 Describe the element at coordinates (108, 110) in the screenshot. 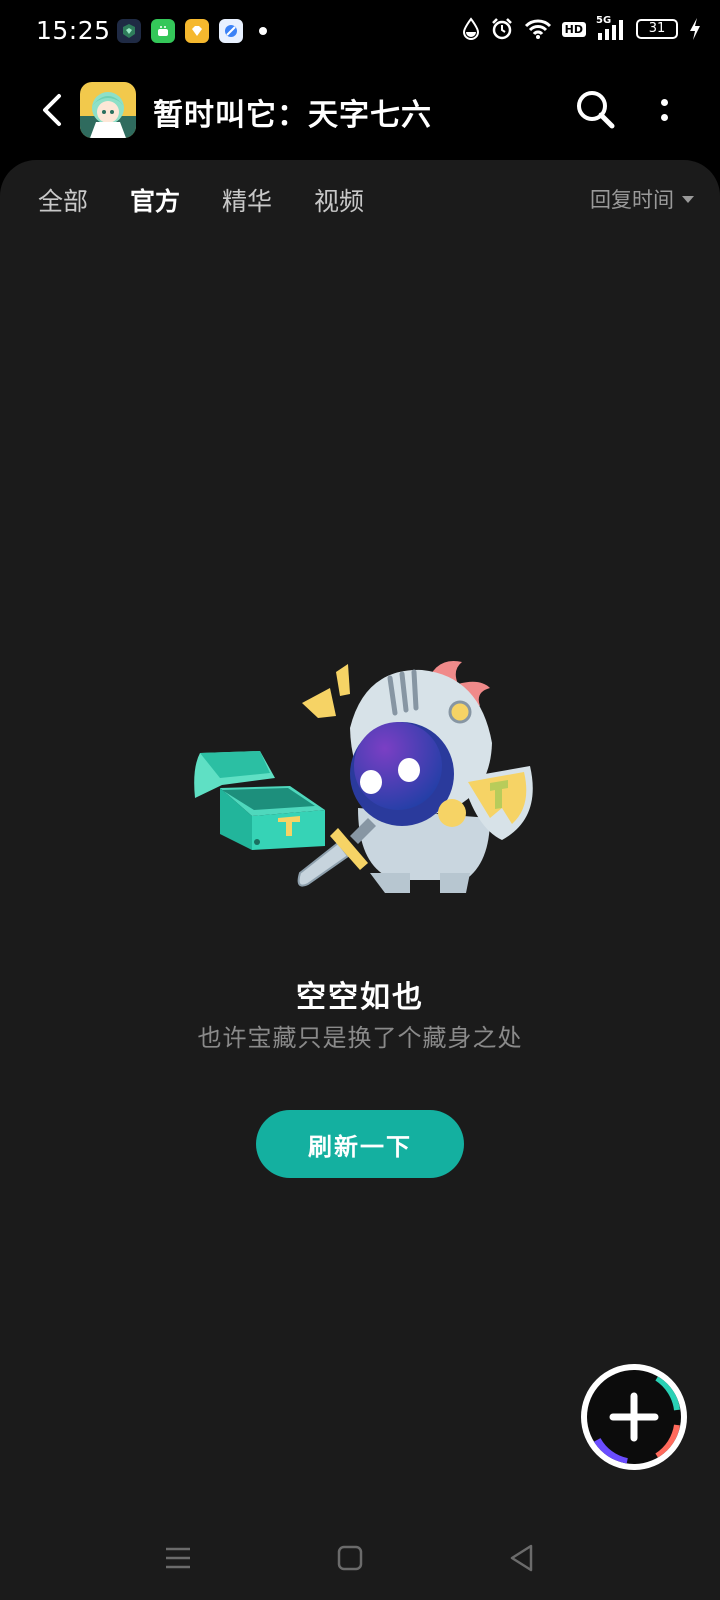

I see `game-avatar-icon` at that location.